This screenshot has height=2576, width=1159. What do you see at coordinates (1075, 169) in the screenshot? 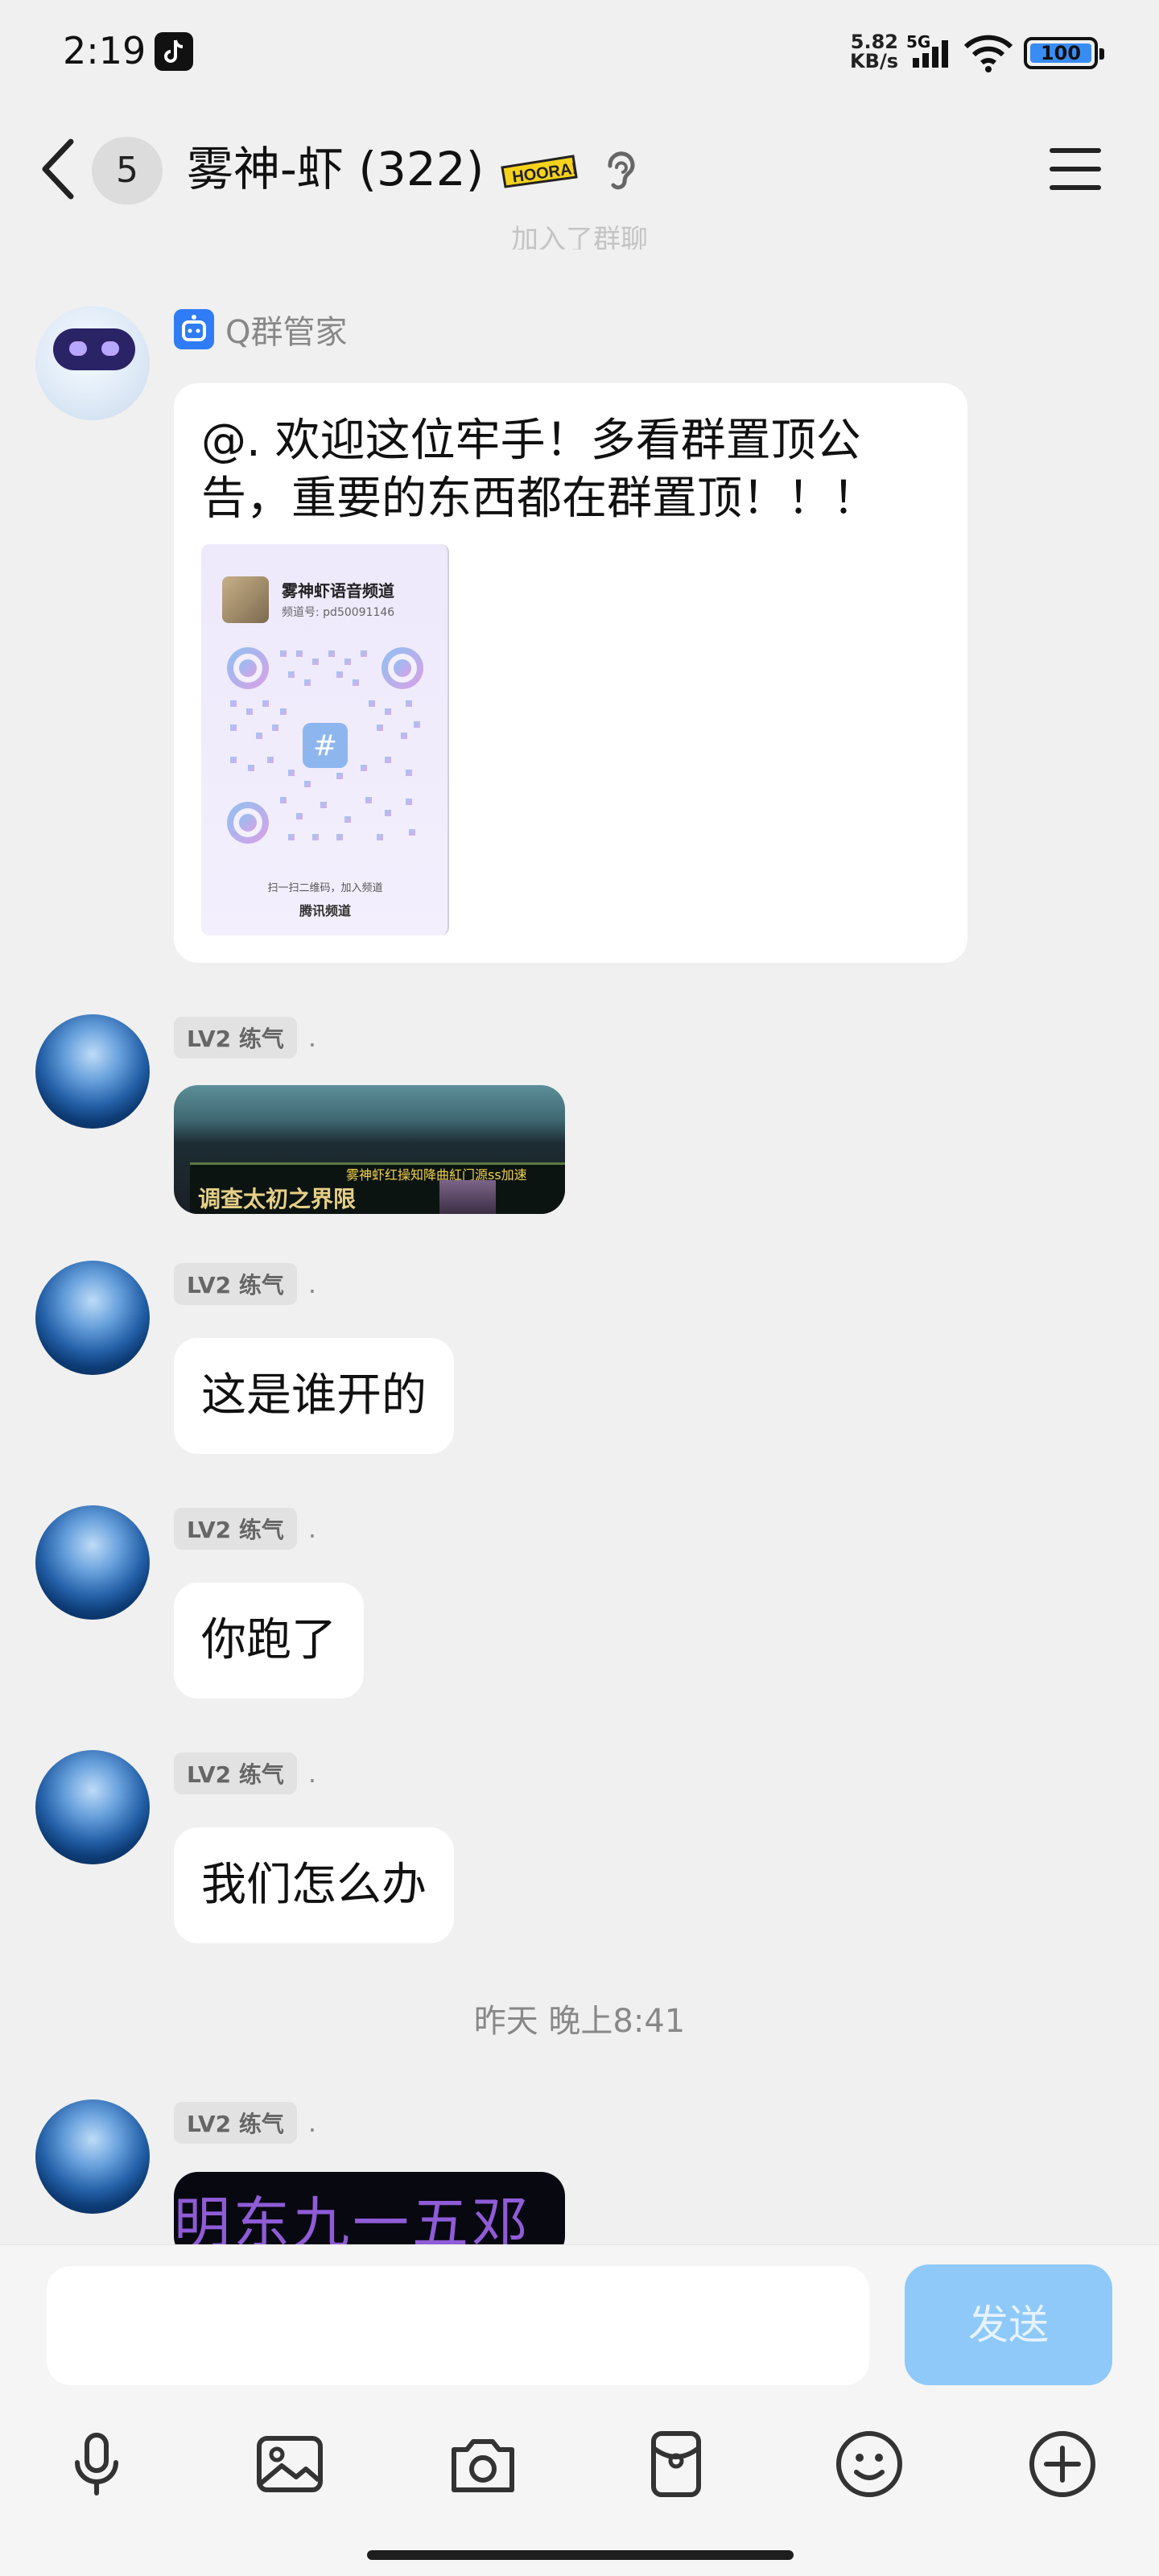
I see `menu-button` at bounding box center [1075, 169].